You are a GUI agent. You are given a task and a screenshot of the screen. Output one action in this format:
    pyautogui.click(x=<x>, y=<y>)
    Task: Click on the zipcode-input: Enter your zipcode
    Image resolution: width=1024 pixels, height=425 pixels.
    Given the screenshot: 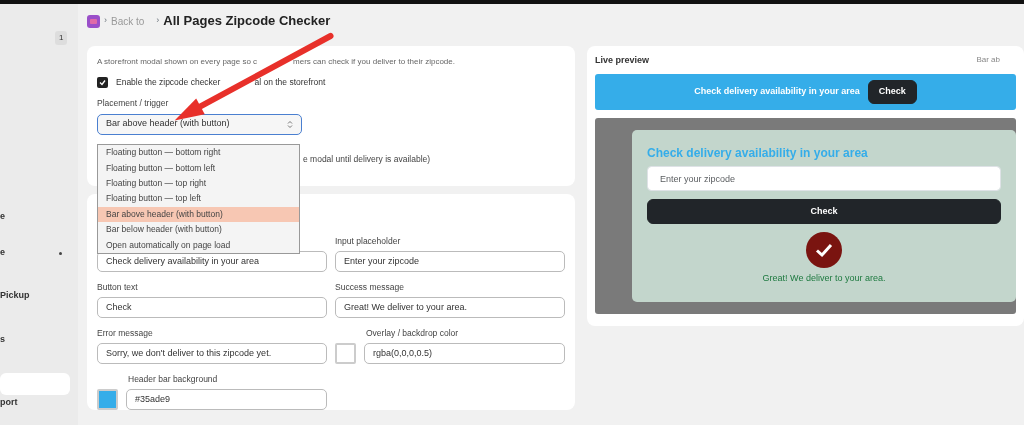 What is the action you would take?
    pyautogui.click(x=824, y=178)
    